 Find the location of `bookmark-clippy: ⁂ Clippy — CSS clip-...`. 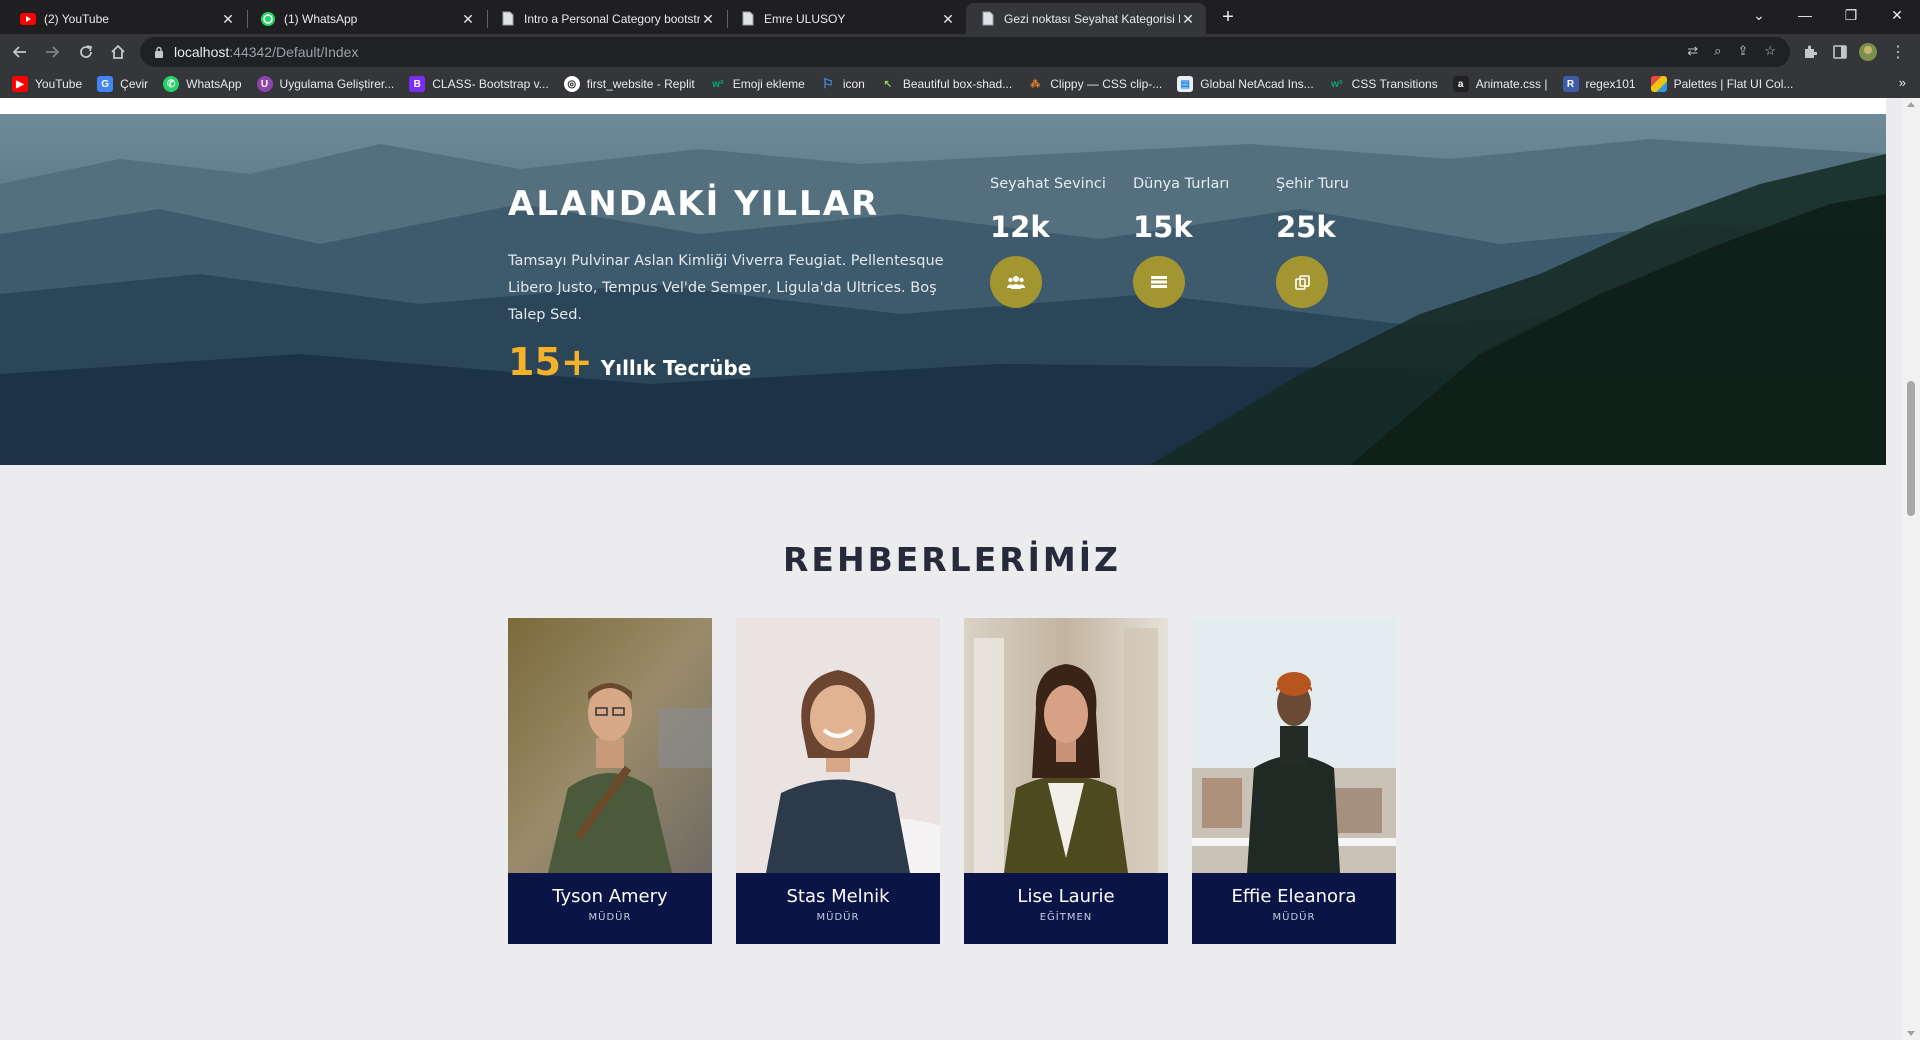

bookmark-clippy: ⁂ Clippy — CSS clip-... is located at coordinates (1094, 84).